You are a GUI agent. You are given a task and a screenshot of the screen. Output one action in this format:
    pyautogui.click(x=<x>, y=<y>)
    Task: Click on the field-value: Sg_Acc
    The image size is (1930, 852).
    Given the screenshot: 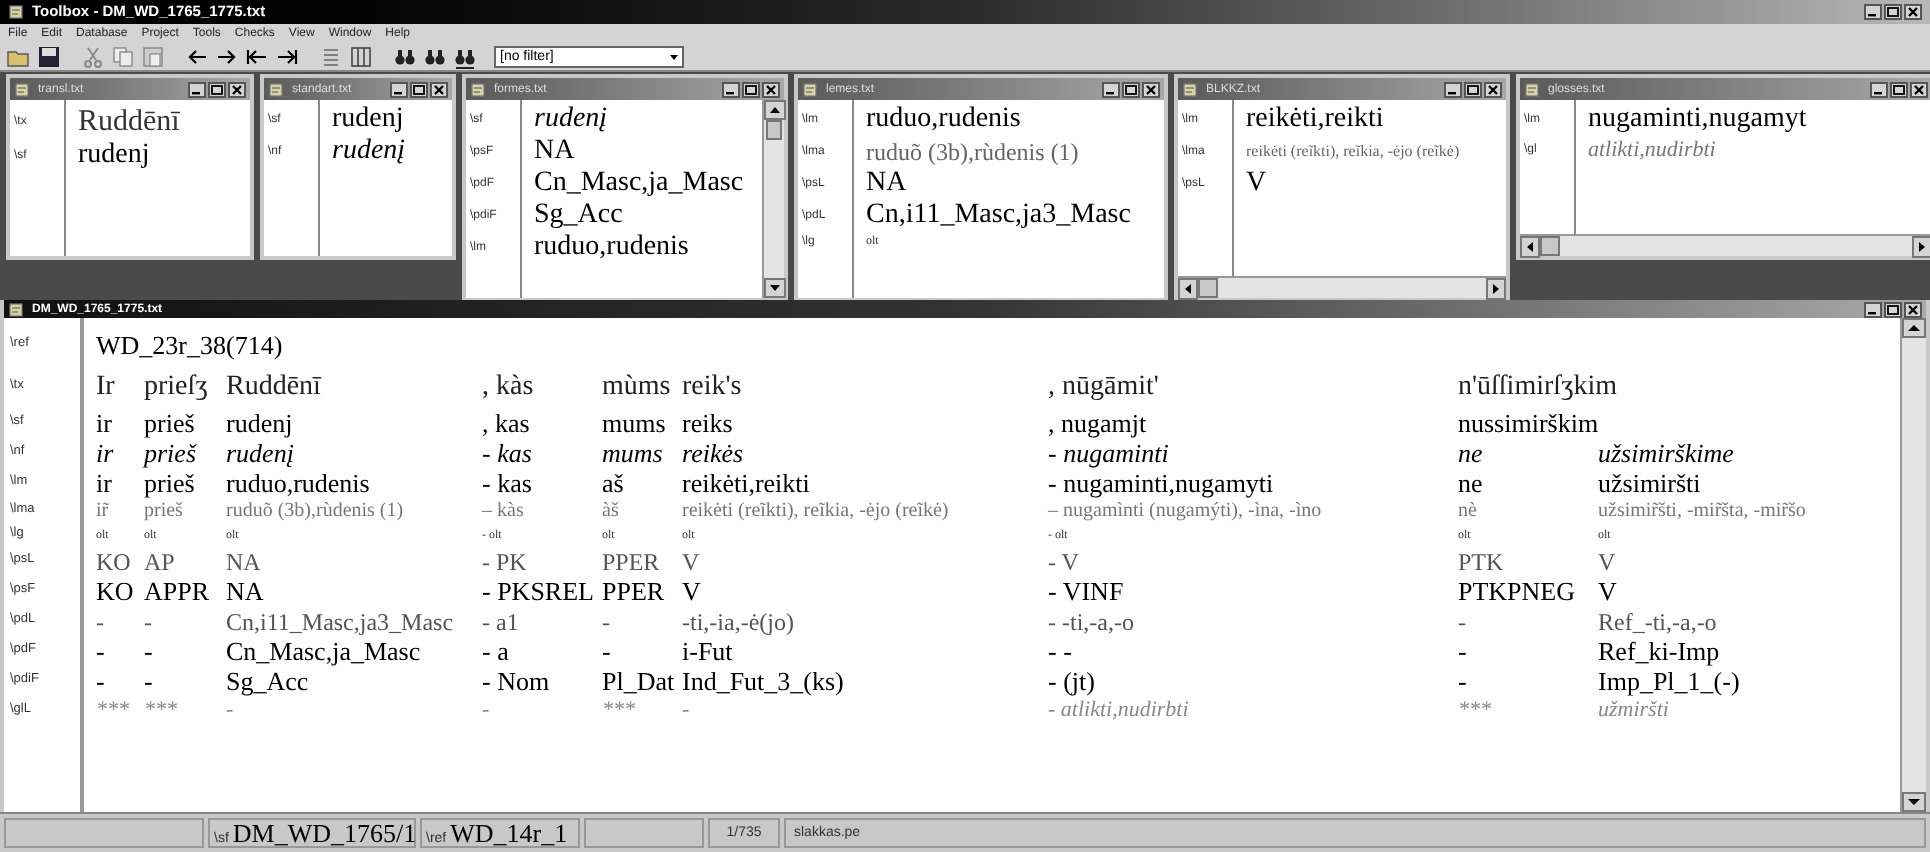 What is the action you would take?
    pyautogui.click(x=578, y=216)
    